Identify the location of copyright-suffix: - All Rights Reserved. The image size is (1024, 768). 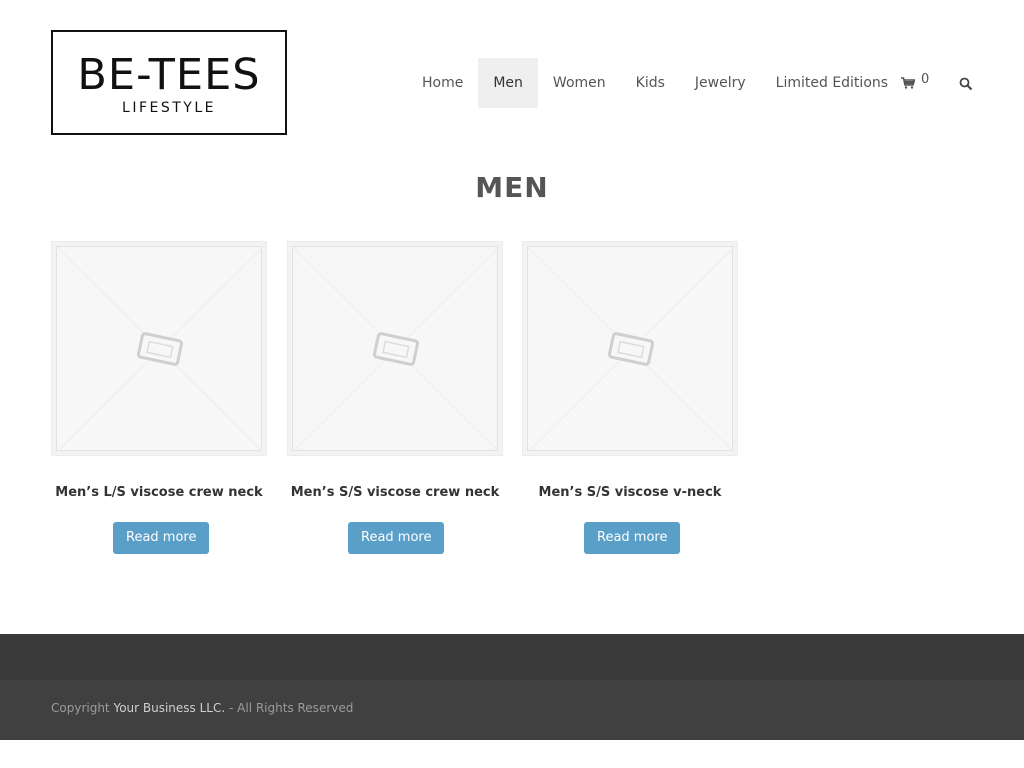
(289, 708).